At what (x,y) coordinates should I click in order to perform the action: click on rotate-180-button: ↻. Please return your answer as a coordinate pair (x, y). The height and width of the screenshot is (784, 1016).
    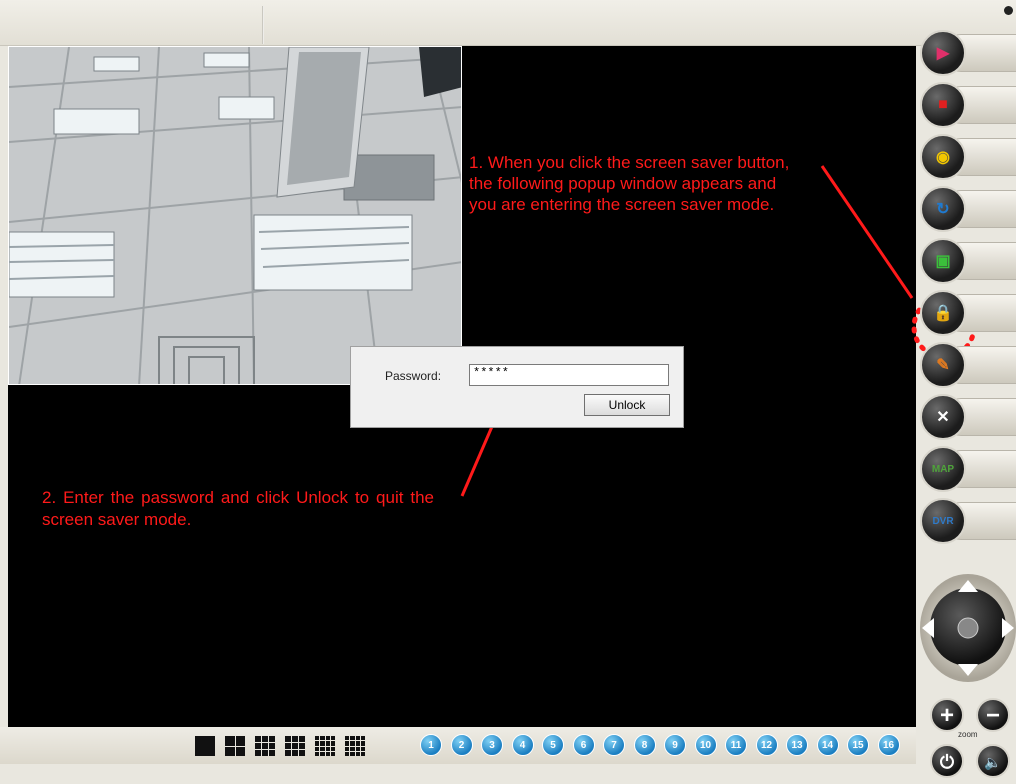
    Looking at the image, I should click on (968, 209).